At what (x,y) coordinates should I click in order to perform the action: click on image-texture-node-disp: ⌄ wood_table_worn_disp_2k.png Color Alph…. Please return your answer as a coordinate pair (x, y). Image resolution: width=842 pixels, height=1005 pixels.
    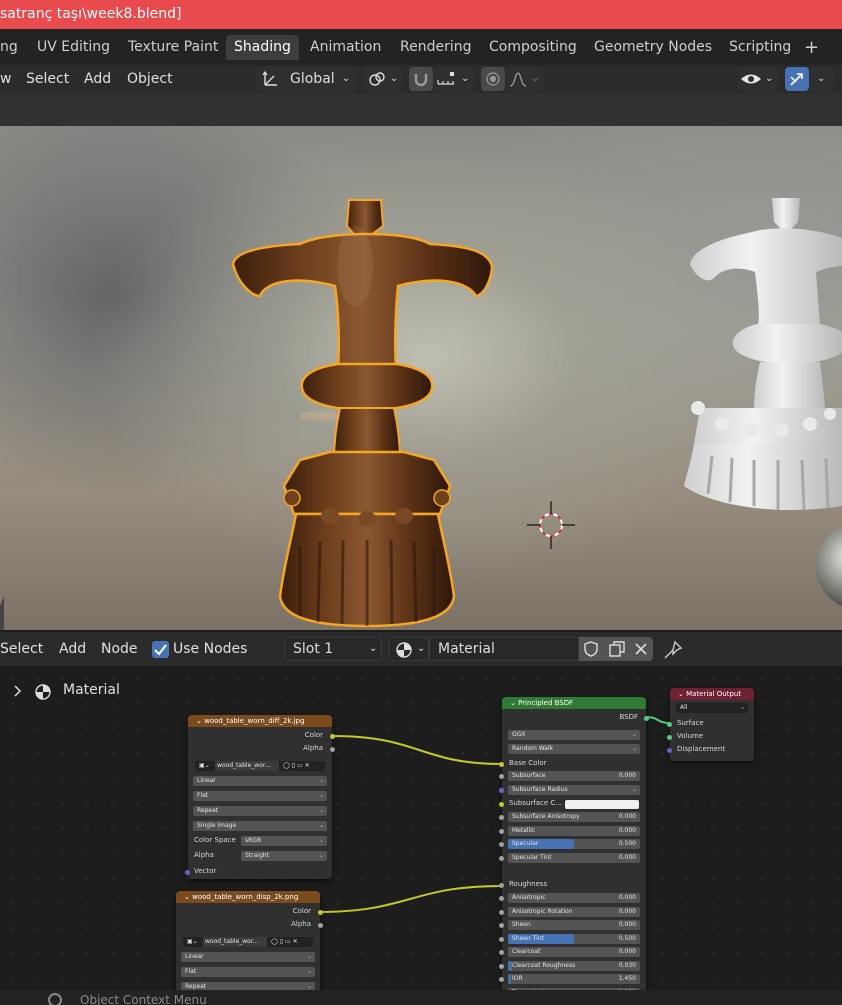
    Looking at the image, I should click on (249, 940).